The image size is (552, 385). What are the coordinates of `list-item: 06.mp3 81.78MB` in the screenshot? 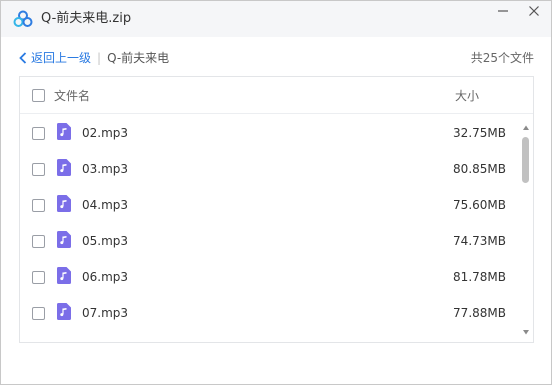 It's located at (270, 277).